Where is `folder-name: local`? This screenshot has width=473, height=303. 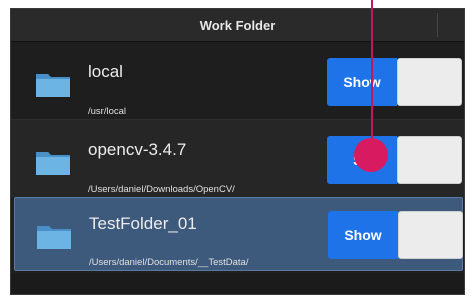 folder-name: local is located at coordinates (105, 71).